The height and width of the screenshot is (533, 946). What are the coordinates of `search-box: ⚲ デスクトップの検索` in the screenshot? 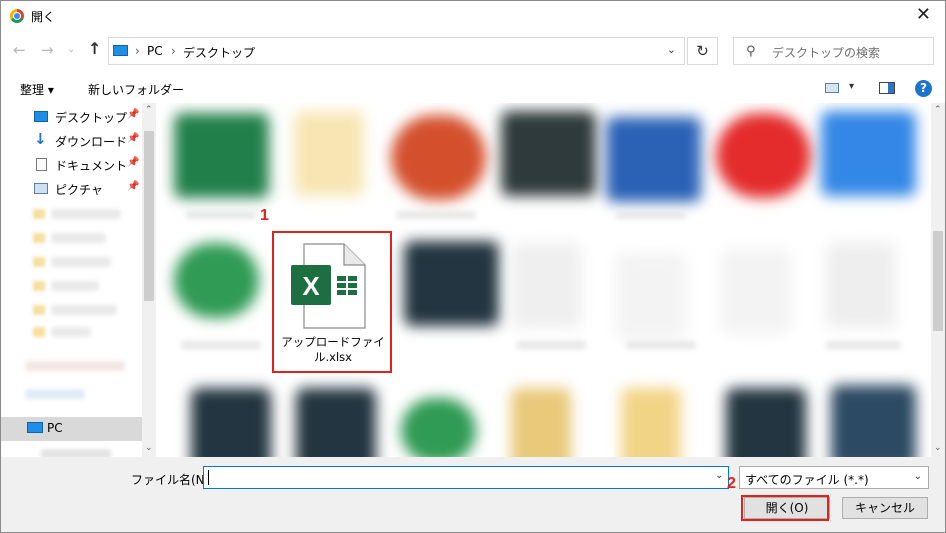 It's located at (833, 51).